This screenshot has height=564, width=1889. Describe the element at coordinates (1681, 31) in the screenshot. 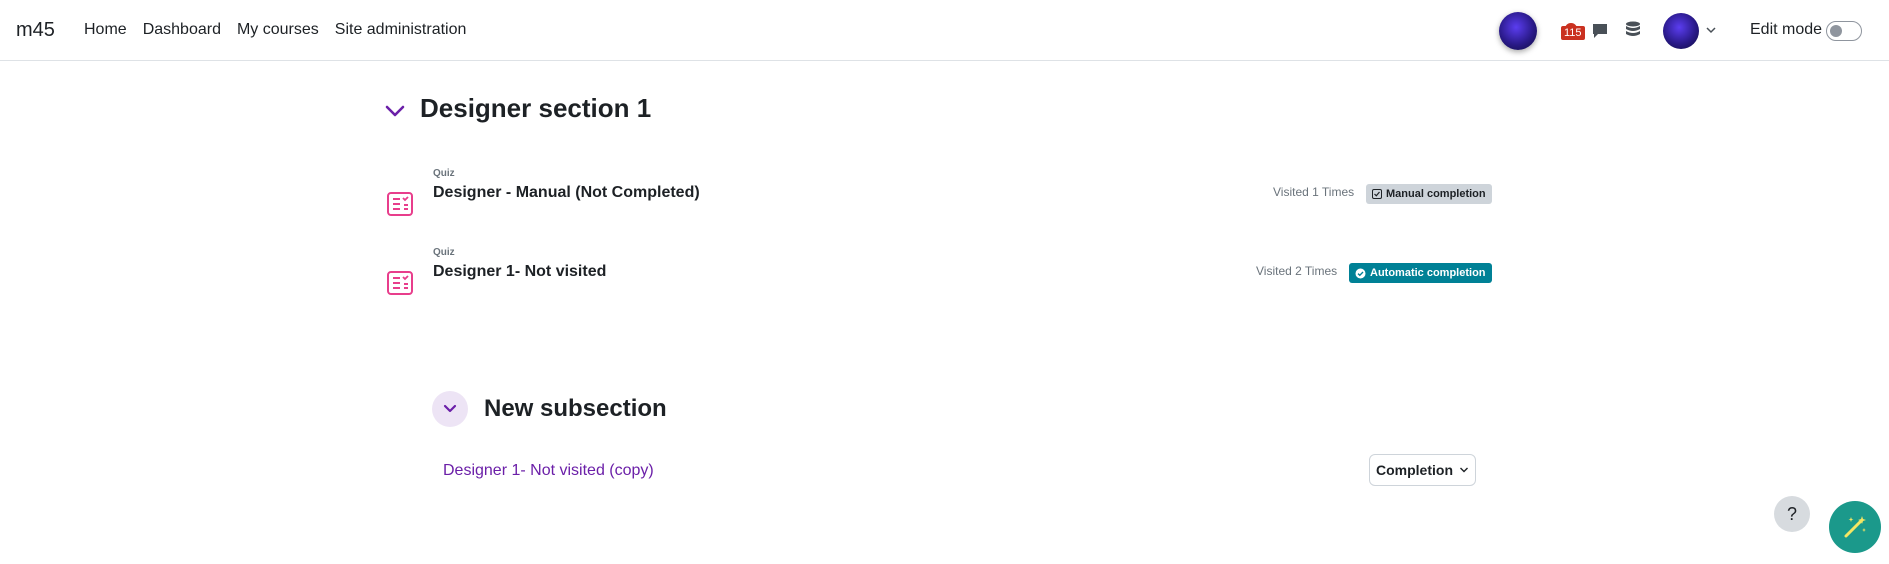

I see `user-avatar` at that location.